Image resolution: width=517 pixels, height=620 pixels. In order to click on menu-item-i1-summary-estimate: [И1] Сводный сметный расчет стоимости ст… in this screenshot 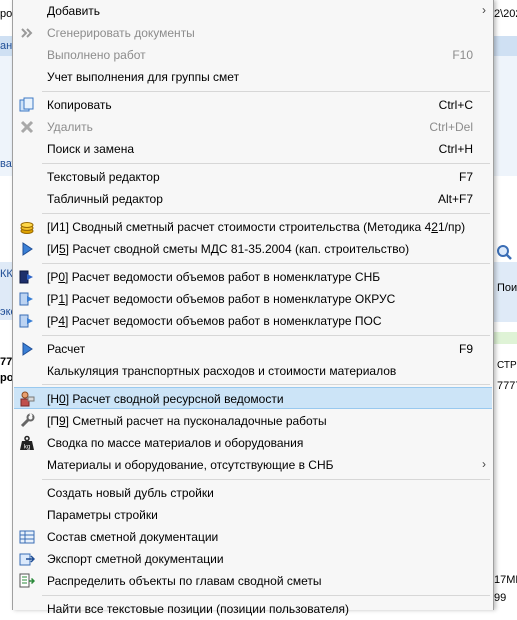, I will do `click(253, 227)`.